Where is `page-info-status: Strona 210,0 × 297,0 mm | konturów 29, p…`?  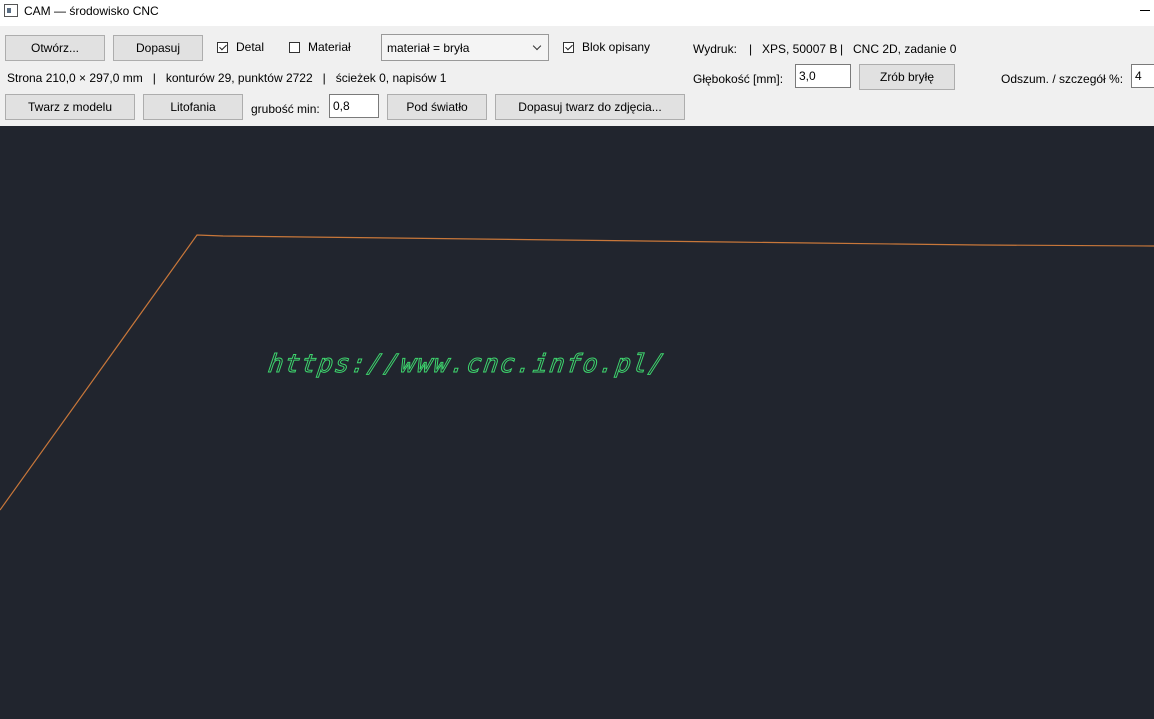
page-info-status: Strona 210,0 × 297,0 mm | konturów 29, p… is located at coordinates (227, 78).